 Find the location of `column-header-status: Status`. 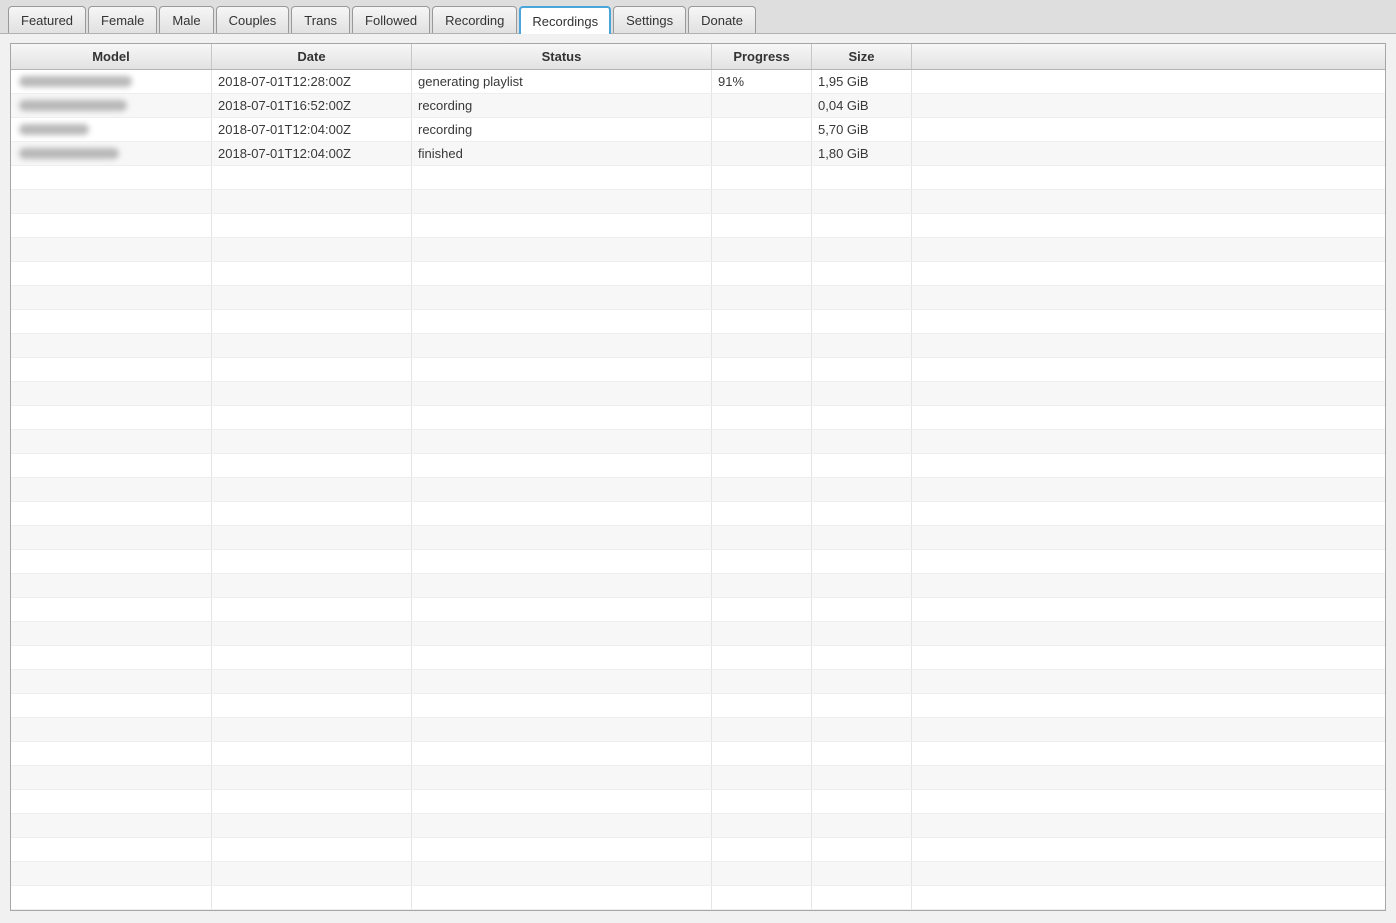

column-header-status: Status is located at coordinates (562, 56).